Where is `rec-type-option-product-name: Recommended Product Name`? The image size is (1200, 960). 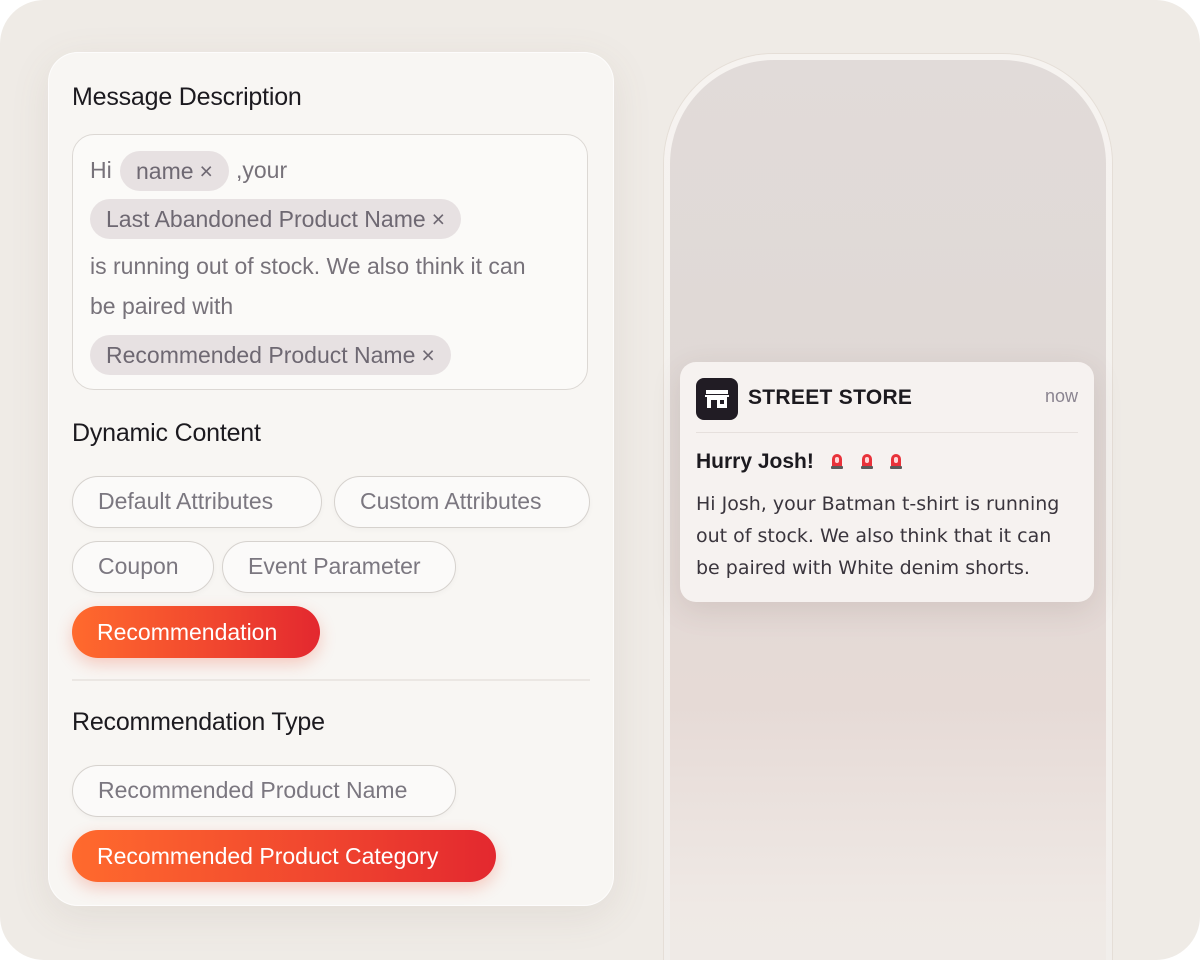 rec-type-option-product-name: Recommended Product Name is located at coordinates (264, 791).